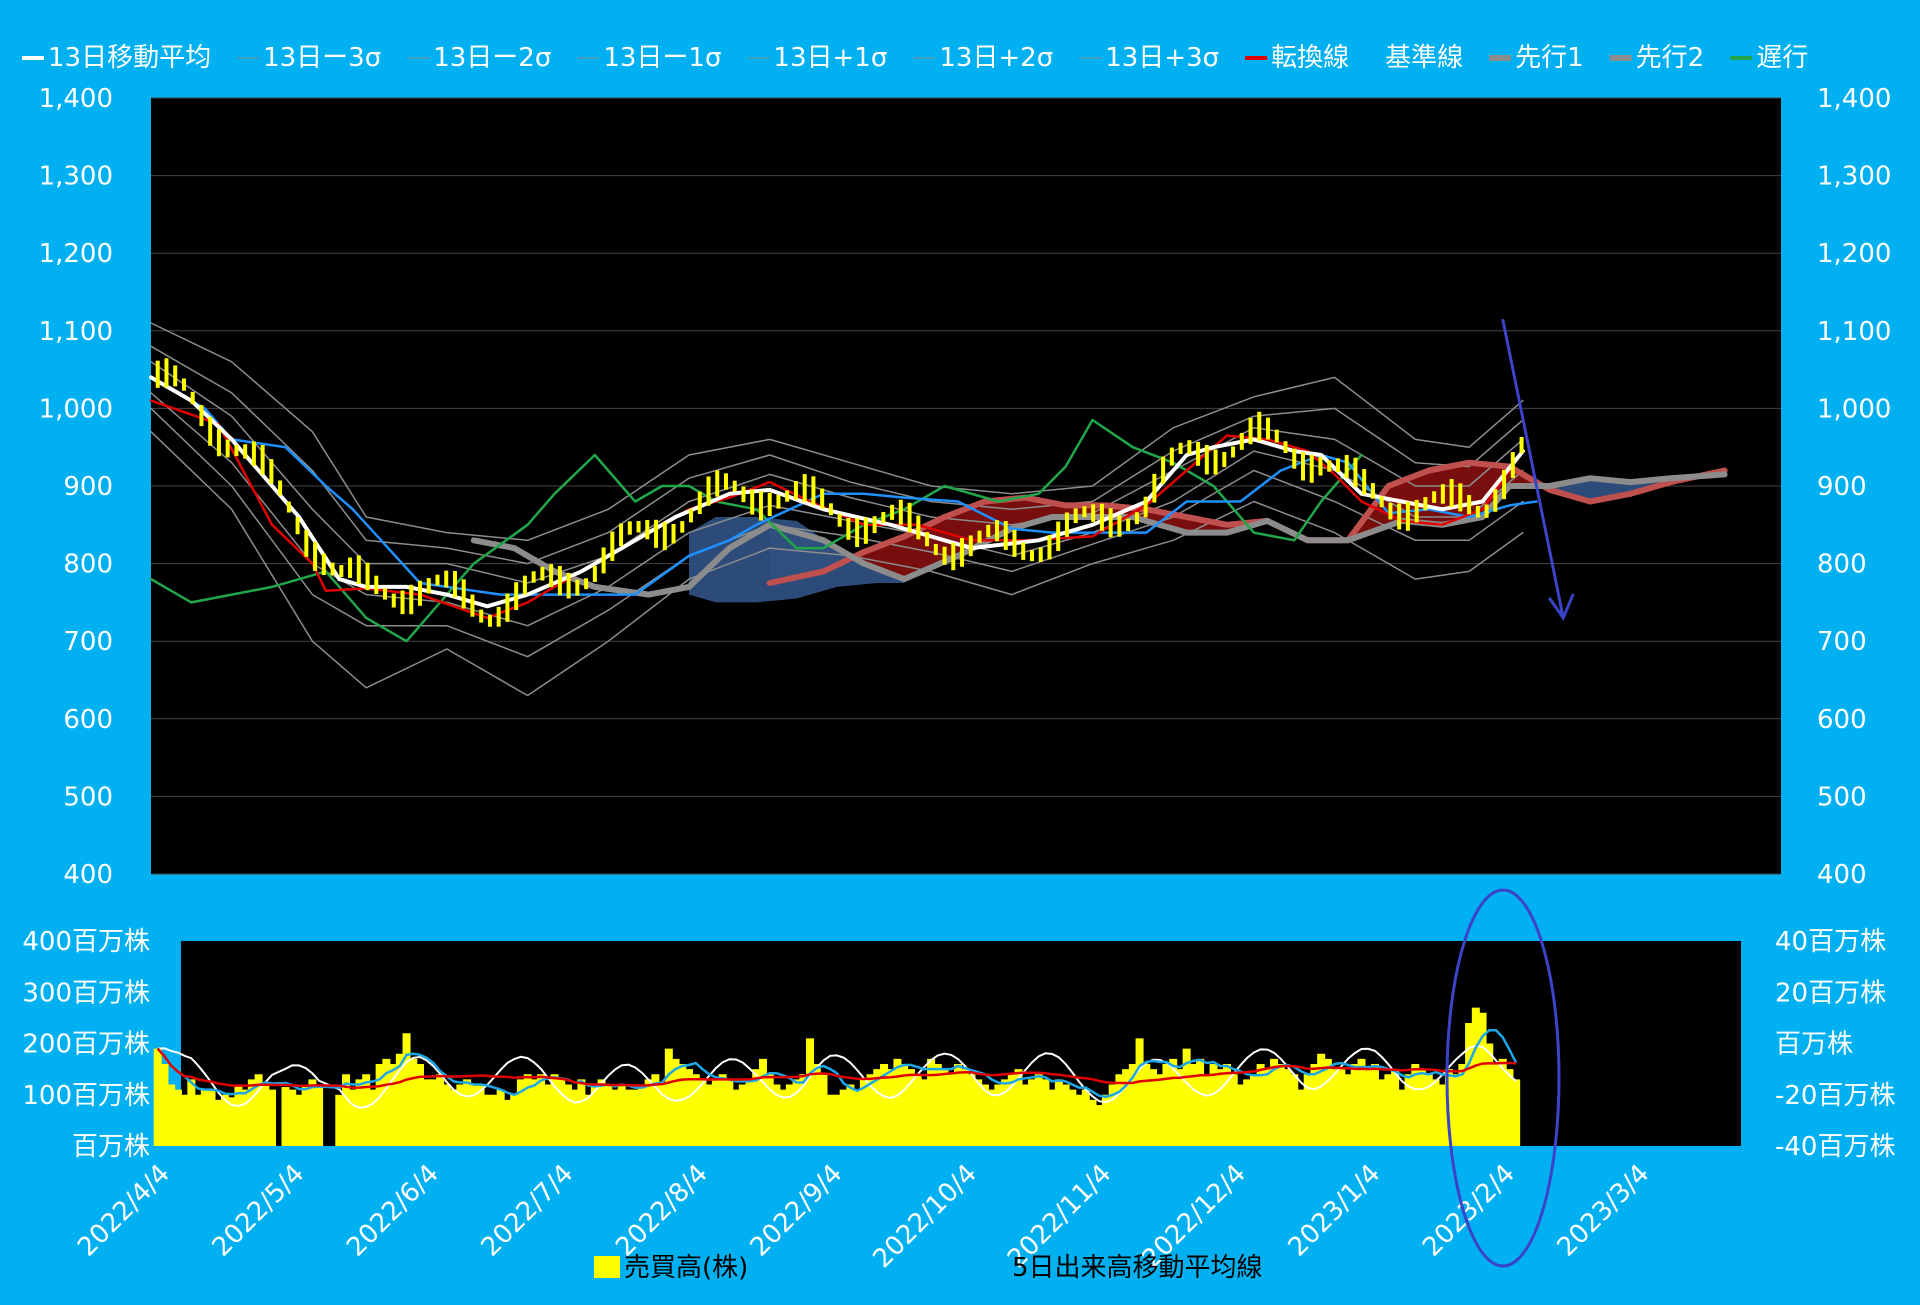 The height and width of the screenshot is (1305, 1920). I want to click on y-tick-label-right: 1,400, so click(1854, 99).